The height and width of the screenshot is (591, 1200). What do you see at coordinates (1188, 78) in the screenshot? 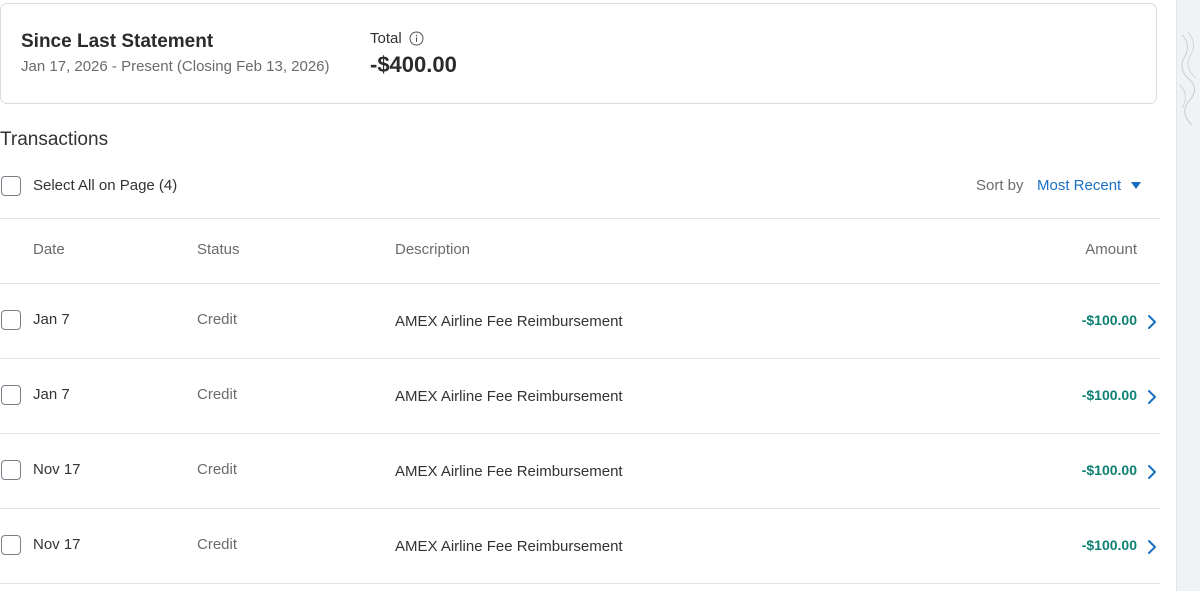
I see `decorative-pattern-icon` at bounding box center [1188, 78].